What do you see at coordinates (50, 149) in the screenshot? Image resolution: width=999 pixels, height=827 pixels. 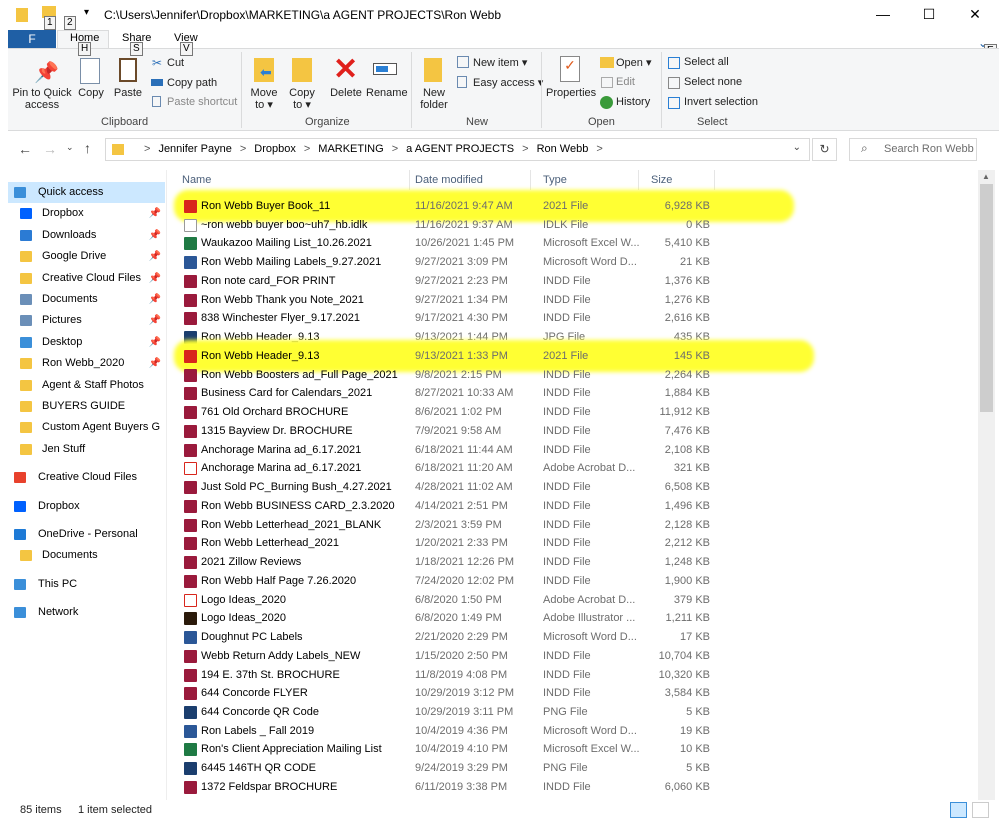 I see `forward-button: →` at bounding box center [50, 149].